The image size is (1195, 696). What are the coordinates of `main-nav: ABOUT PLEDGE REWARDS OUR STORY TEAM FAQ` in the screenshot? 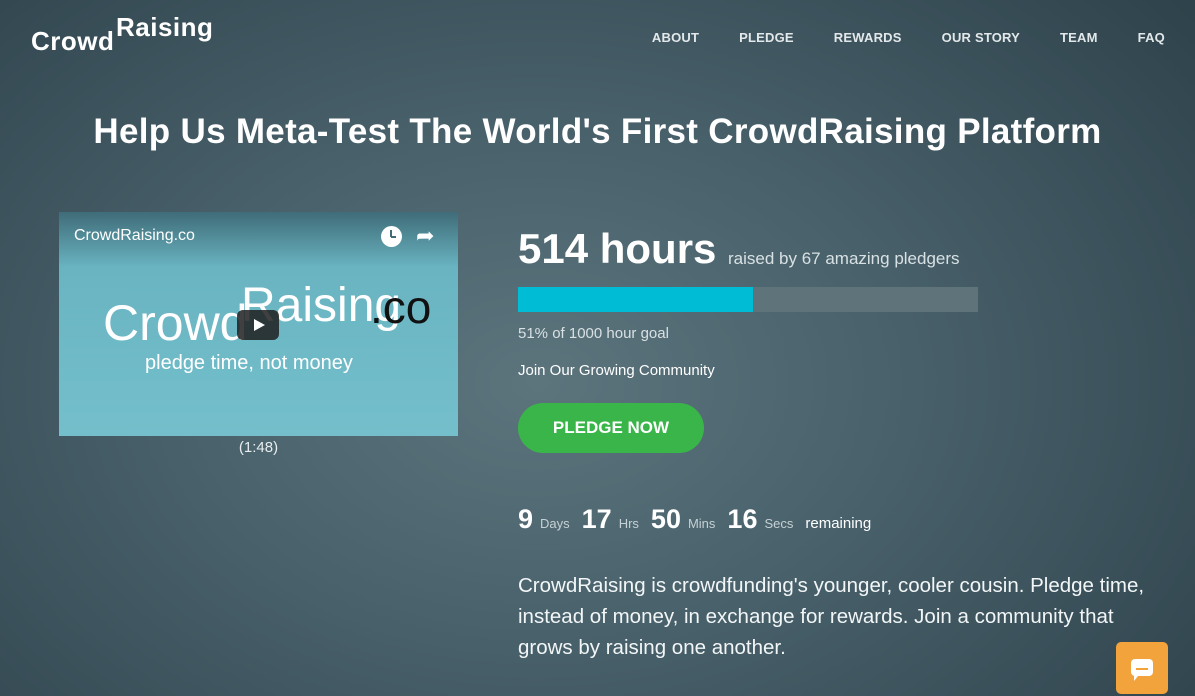 It's located at (888, 37).